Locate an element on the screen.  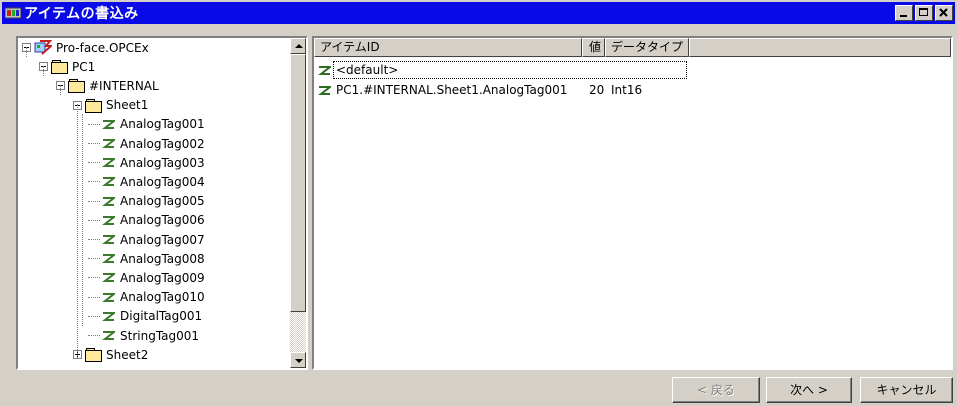
column-header-value: 値 is located at coordinates (593, 47).